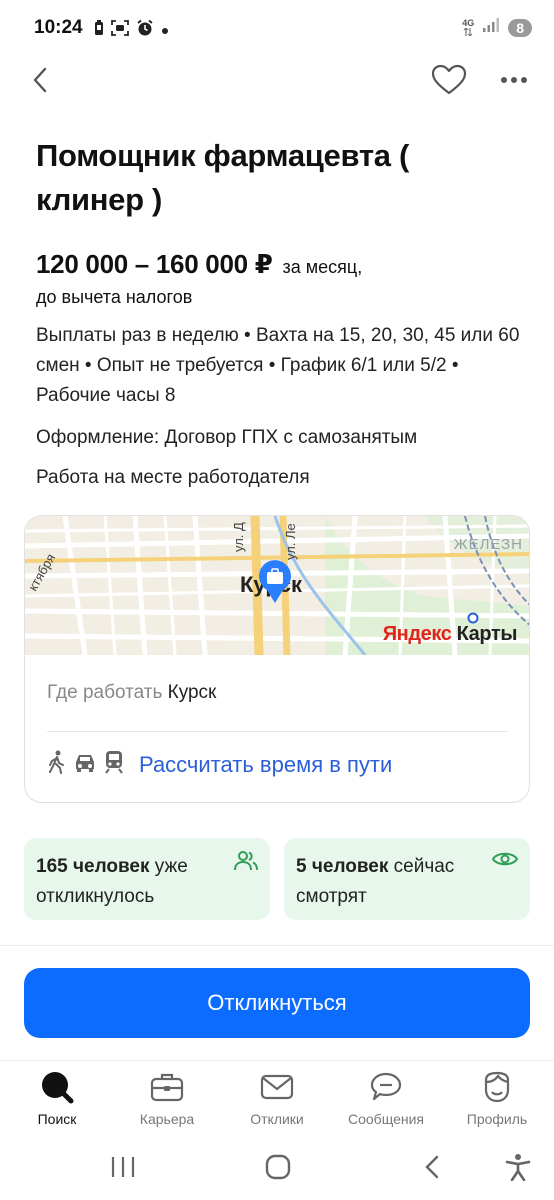  I want to click on heart-icon, so click(449, 79).